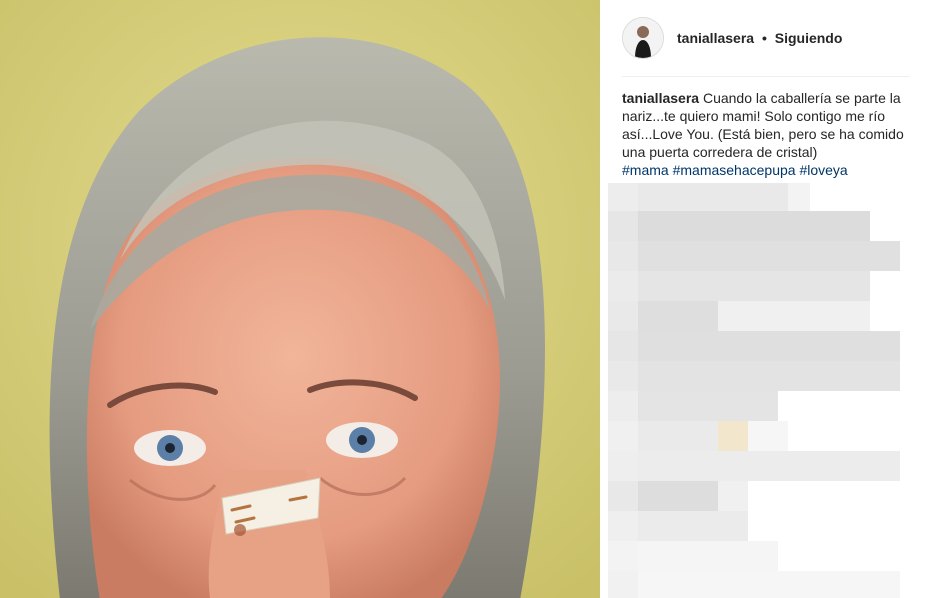  Describe the element at coordinates (823, 170) in the screenshot. I see `hashtag-link: #loveya` at that location.